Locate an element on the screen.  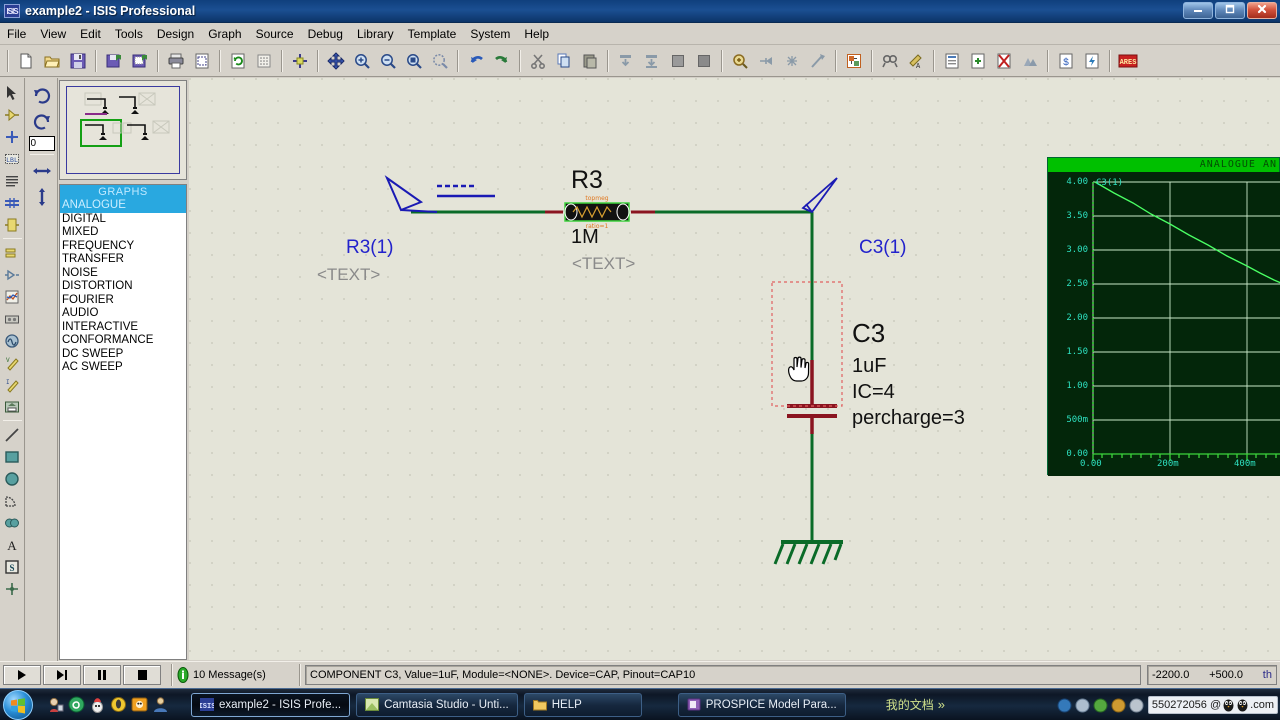
graph-item-interactive: INTERACTIVE is located at coordinates (123, 328).